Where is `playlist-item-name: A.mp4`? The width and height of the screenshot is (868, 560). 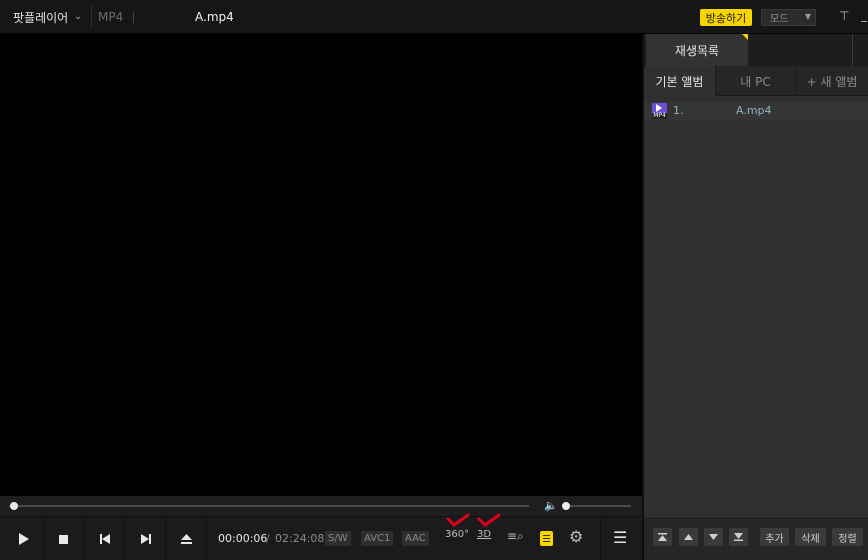 playlist-item-name: A.mp4 is located at coordinates (754, 110).